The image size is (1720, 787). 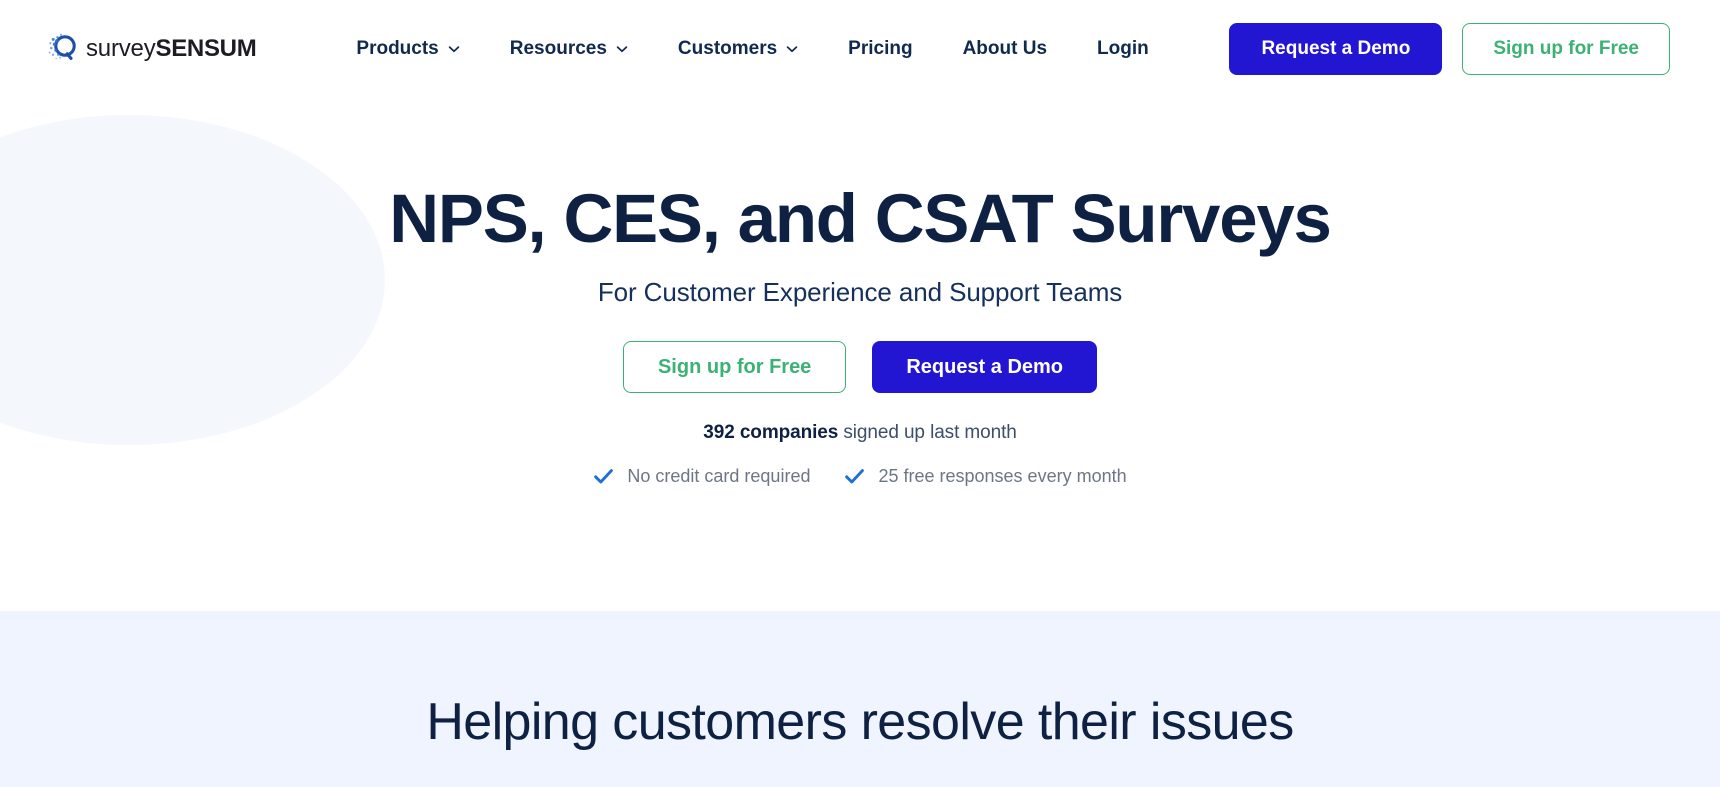 I want to click on nav-item-products: Products, so click(x=407, y=49).